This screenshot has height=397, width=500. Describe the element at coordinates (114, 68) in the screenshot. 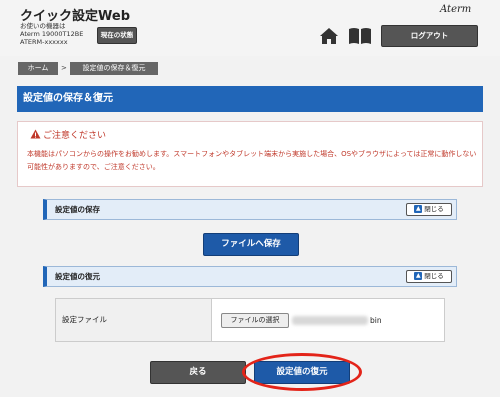

I see `breadcrumb-current: 設定値の保存＆復元` at that location.